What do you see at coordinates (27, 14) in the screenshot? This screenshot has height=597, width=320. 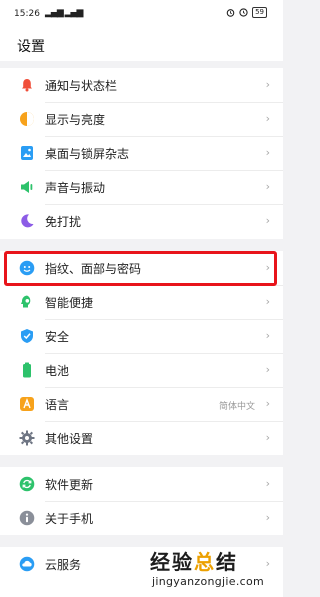 I see `status-time: 15:26` at bounding box center [27, 14].